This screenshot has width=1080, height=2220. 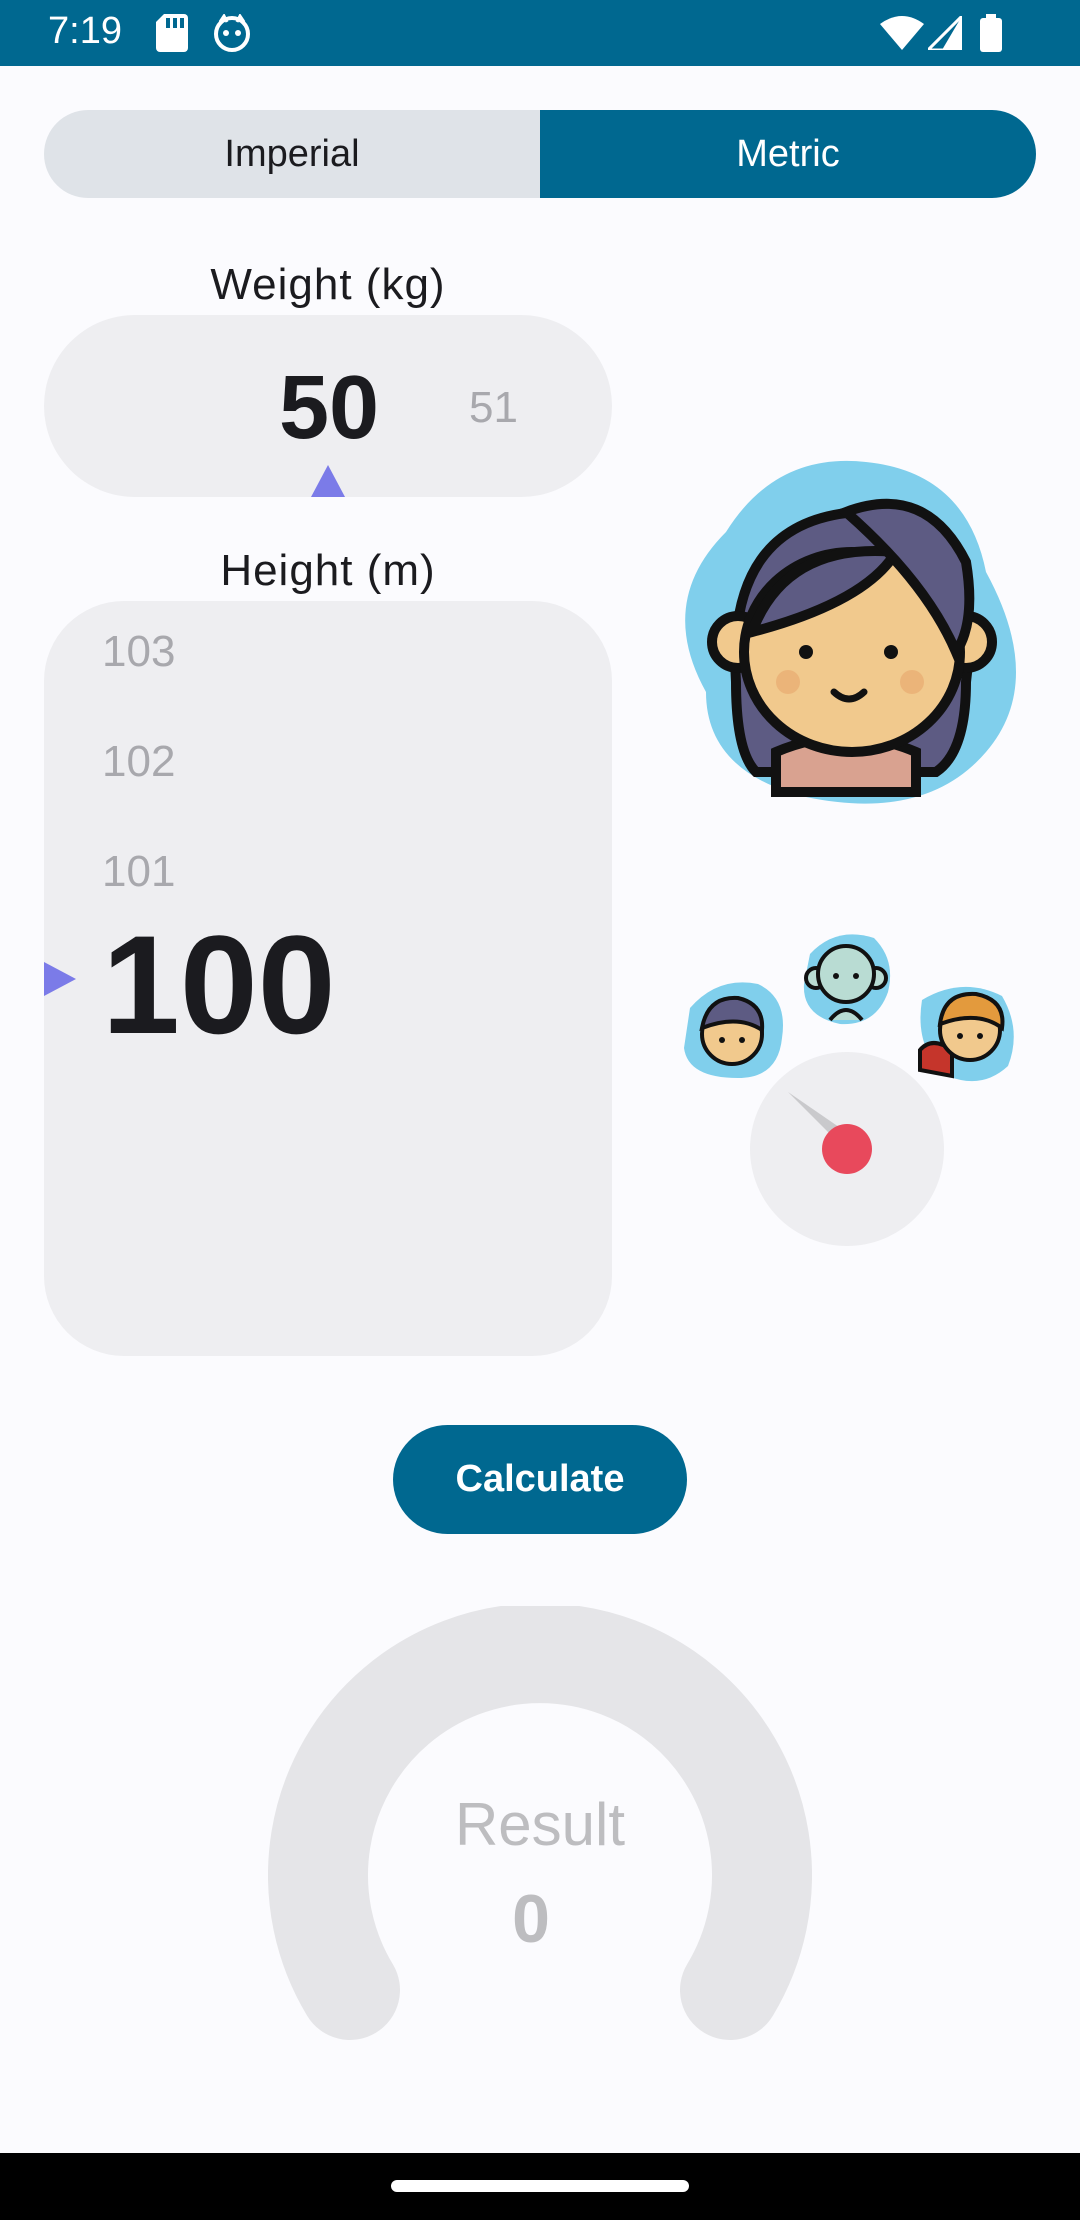 I want to click on dial-selector-icon, so click(x=847, y=1149).